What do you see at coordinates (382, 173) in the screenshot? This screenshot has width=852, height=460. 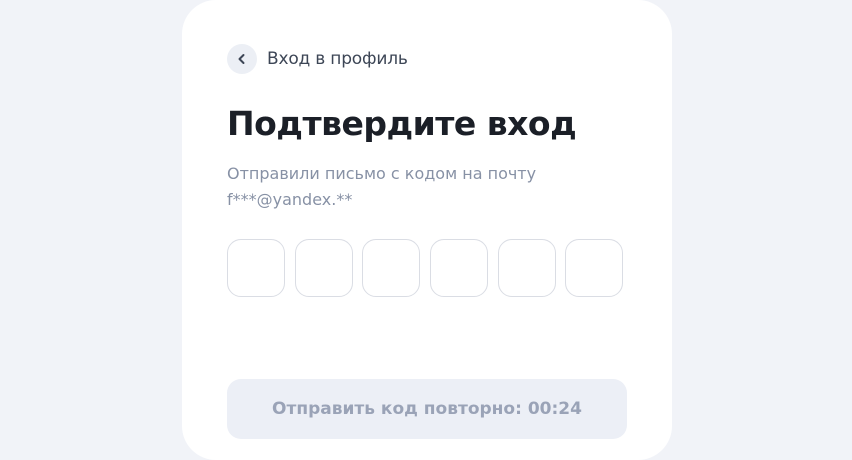 I see `subtitle-text: Отправили письмо с кодом на почту` at bounding box center [382, 173].